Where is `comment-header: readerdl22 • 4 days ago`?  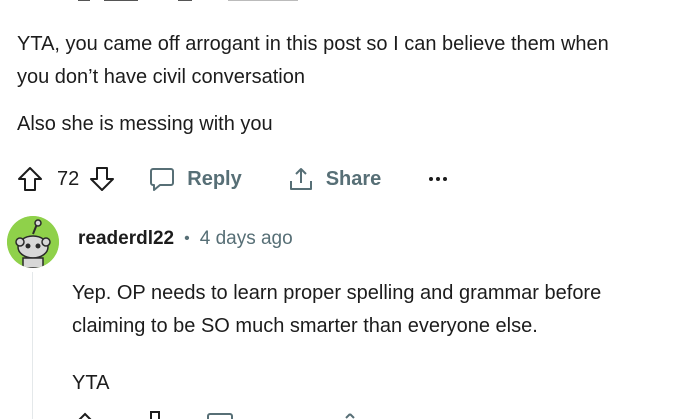 comment-header: readerdl22 • 4 days ago is located at coordinates (185, 239).